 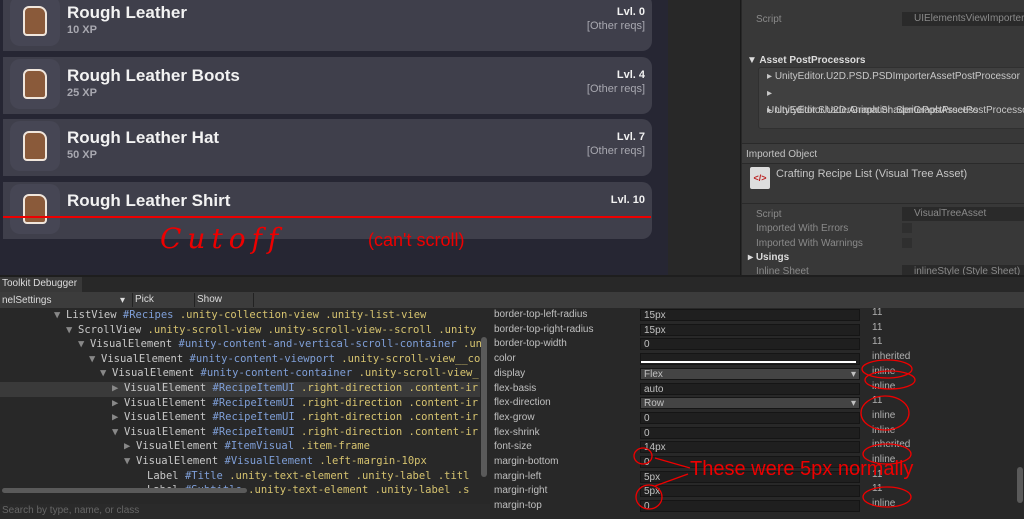 I want to click on annotation-overlay, so click(x=774, y=434).